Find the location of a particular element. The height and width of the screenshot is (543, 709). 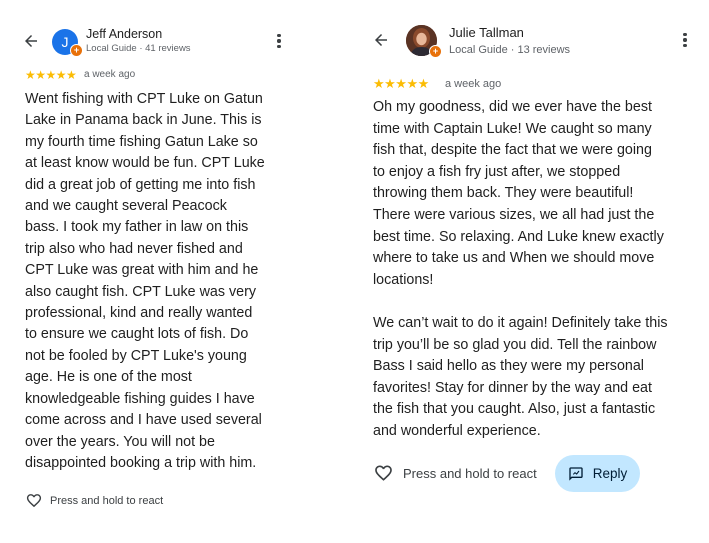

reply-label: Reply is located at coordinates (610, 473).